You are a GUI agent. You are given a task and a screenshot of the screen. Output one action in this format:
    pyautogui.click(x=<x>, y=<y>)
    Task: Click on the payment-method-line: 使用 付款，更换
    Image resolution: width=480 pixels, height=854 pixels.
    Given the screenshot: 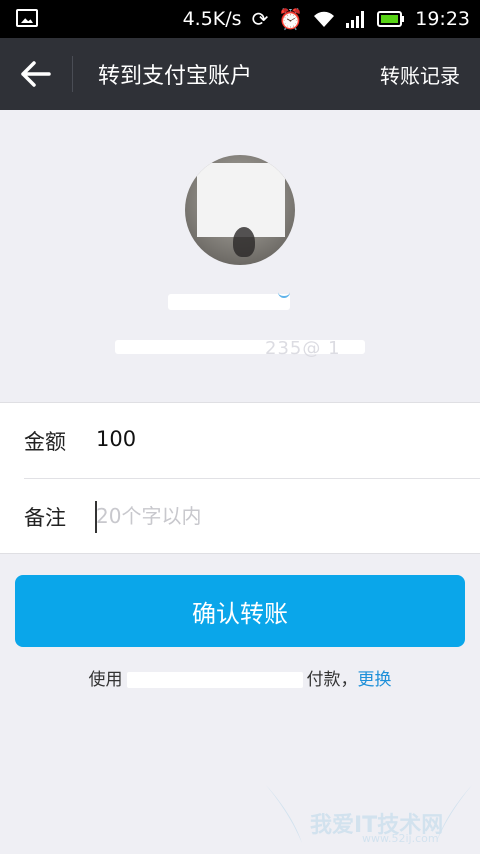 What is the action you would take?
    pyautogui.click(x=240, y=677)
    